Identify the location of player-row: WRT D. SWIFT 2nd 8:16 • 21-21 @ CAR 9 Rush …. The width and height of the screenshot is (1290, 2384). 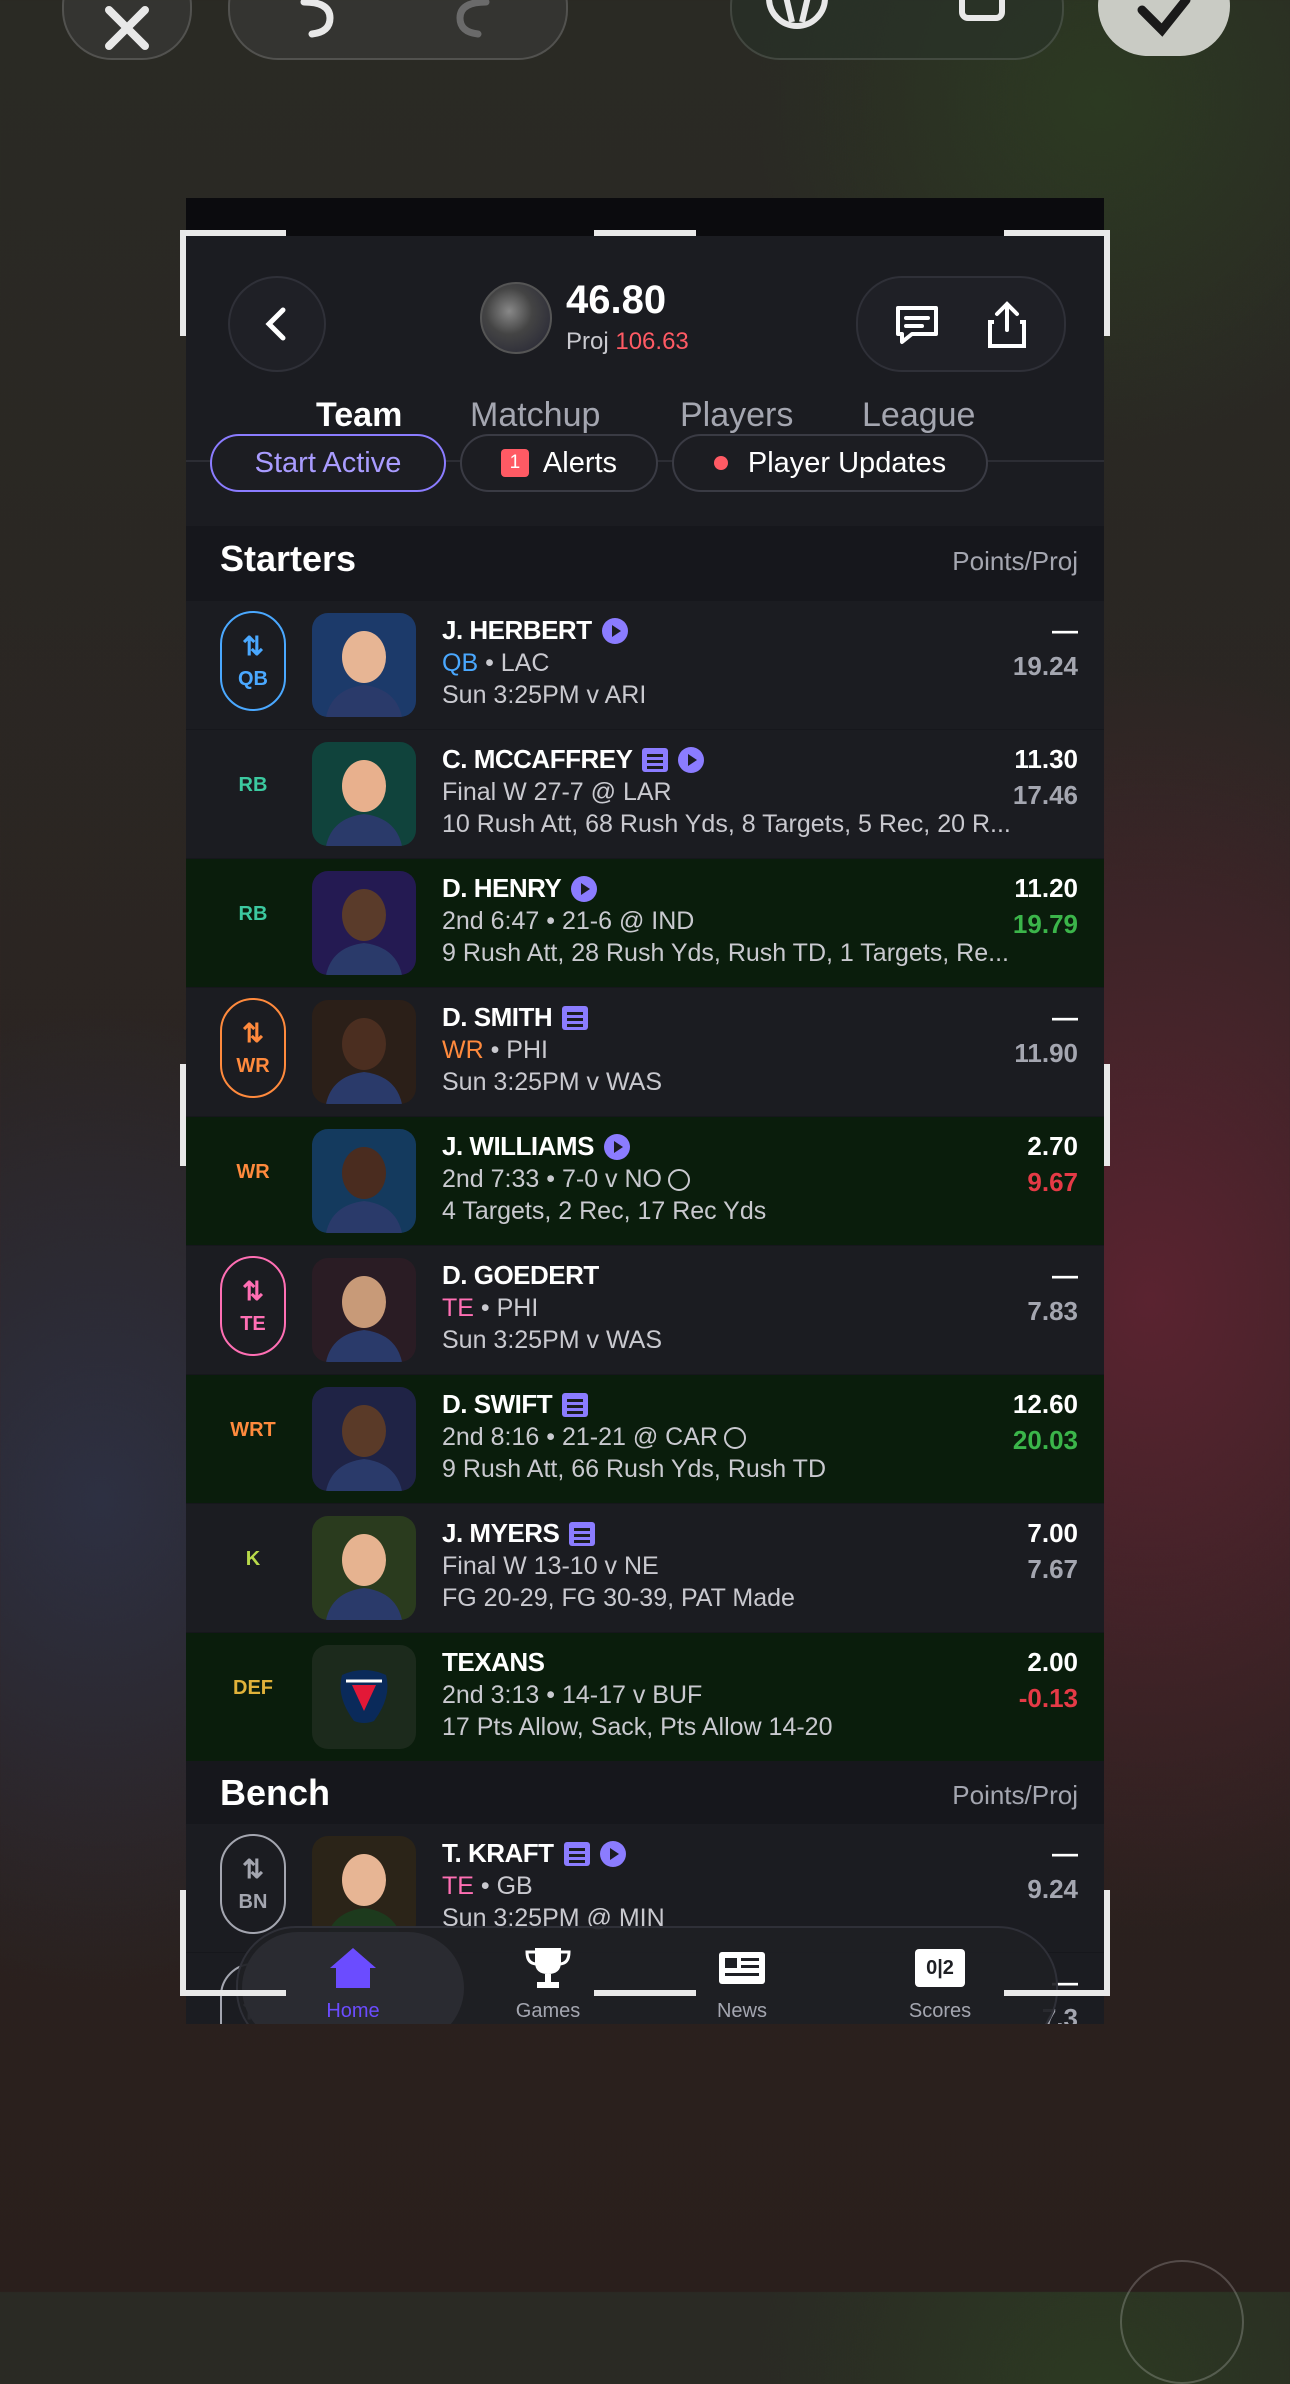
(645, 1439).